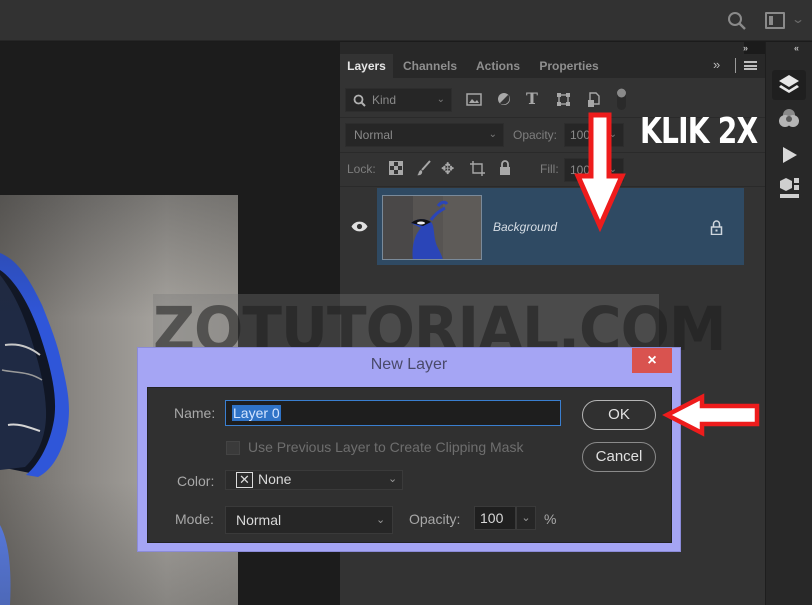 Image resolution: width=812 pixels, height=605 pixels. Describe the element at coordinates (525, 227) in the screenshot. I see `layer-name: Background` at that location.